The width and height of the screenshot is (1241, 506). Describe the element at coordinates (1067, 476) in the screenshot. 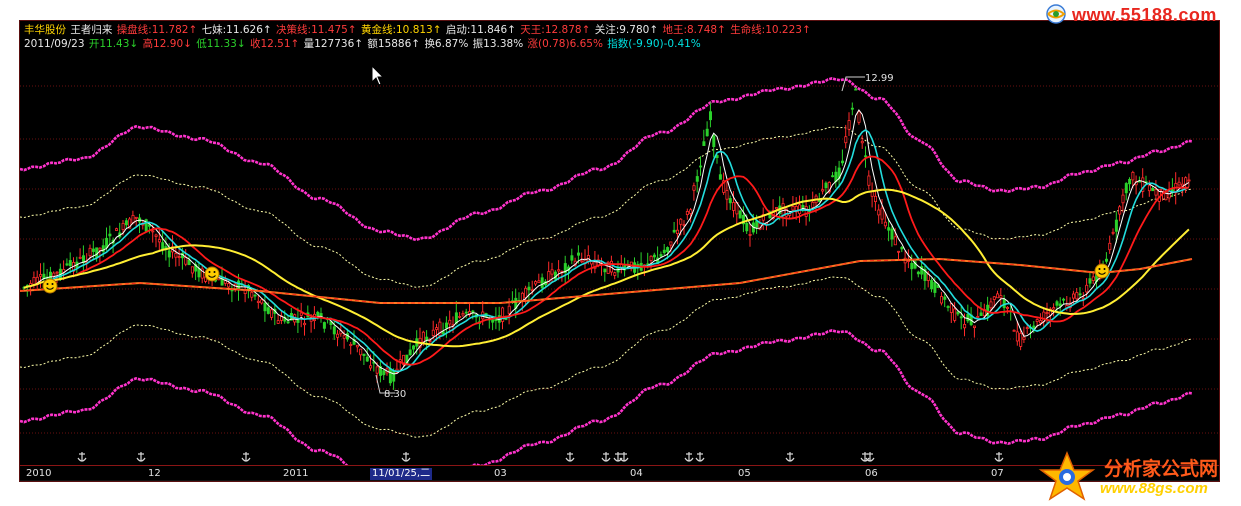

I see `star-badge-icon` at that location.